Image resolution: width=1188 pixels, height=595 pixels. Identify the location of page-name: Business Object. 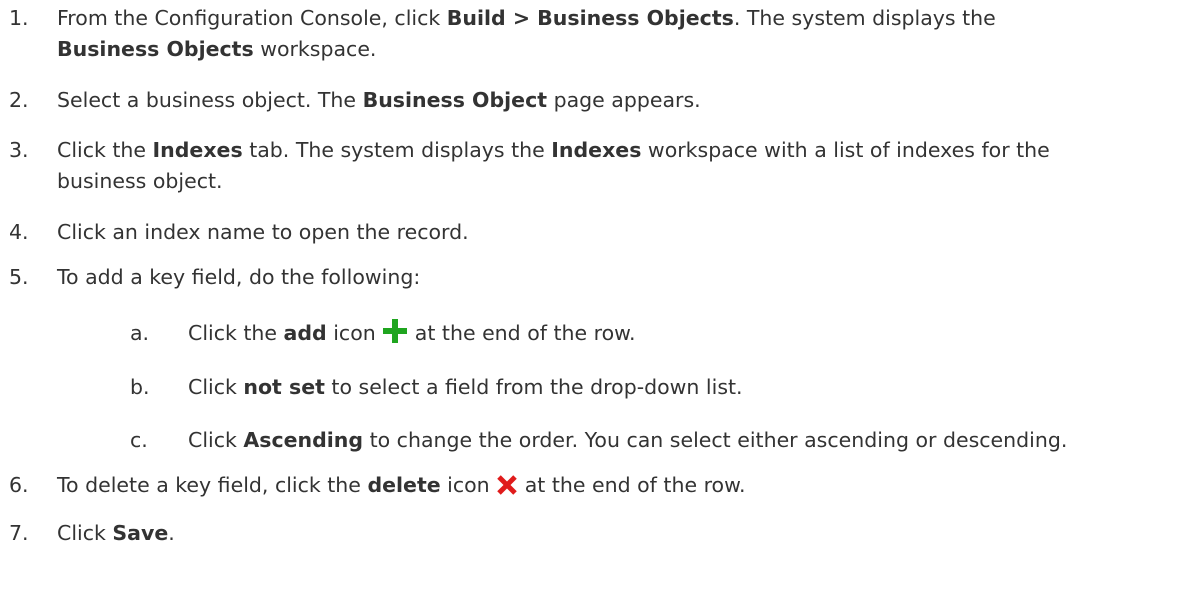
(455, 100).